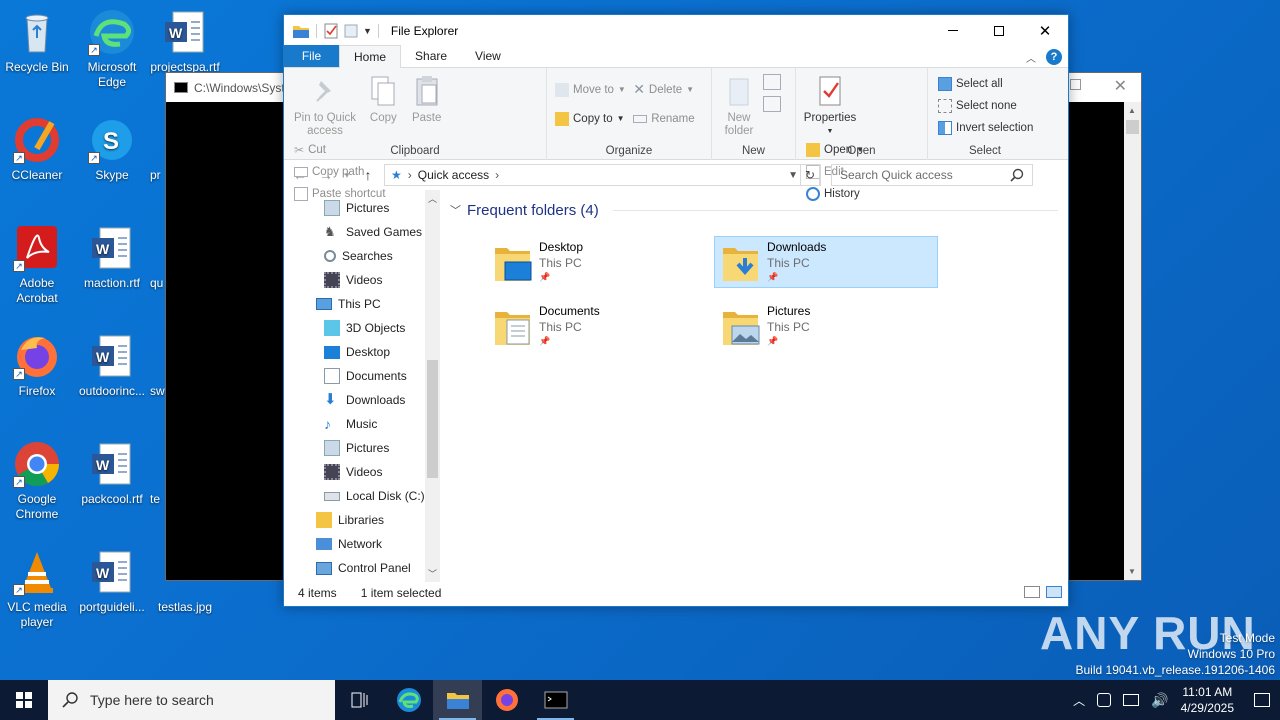  Describe the element at coordinates (1075, 84) in the screenshot. I see `cmd-maximize-icon` at that location.